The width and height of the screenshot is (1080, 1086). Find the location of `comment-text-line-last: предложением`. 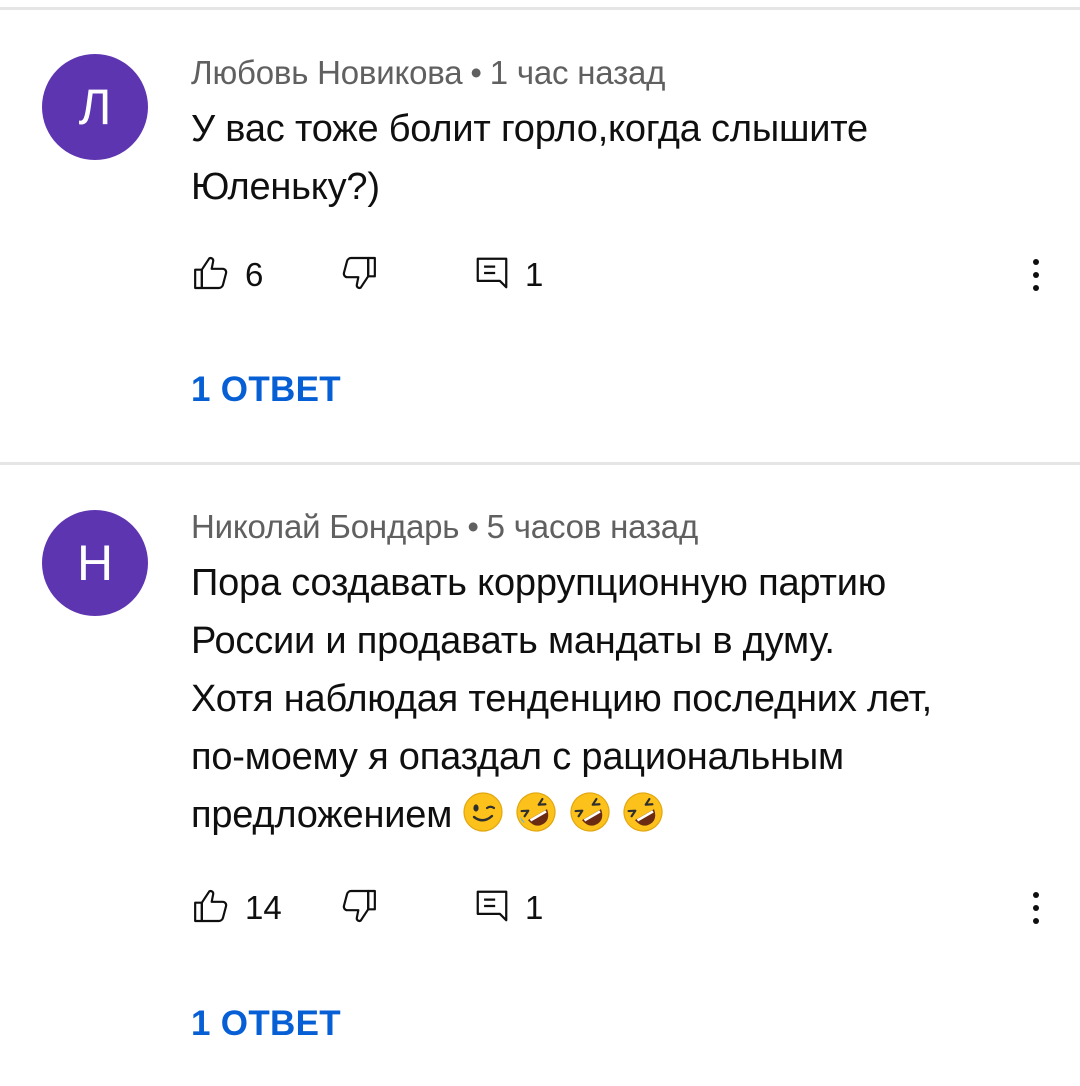

comment-text-line-last: предложением is located at coordinates (611, 818).